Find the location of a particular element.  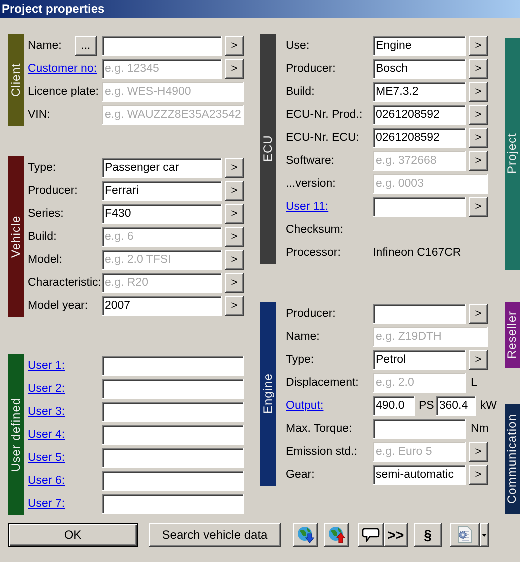

unit-label: Nm is located at coordinates (479, 428).